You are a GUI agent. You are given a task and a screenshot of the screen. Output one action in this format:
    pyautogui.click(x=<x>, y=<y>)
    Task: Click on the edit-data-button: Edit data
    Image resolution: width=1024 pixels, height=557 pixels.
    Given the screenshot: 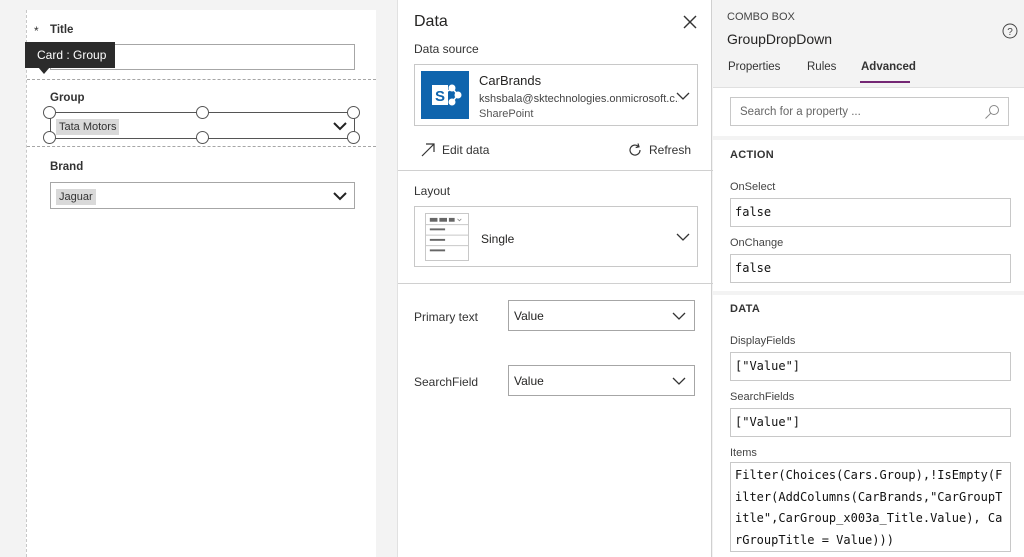 What is the action you would take?
    pyautogui.click(x=454, y=150)
    